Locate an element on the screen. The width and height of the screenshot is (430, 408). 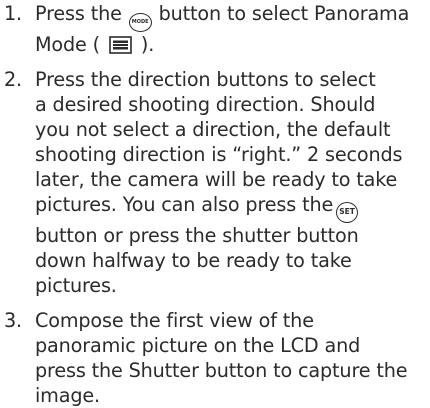
step-line: down halfway to be ready to take is located at coordinates (193, 260).